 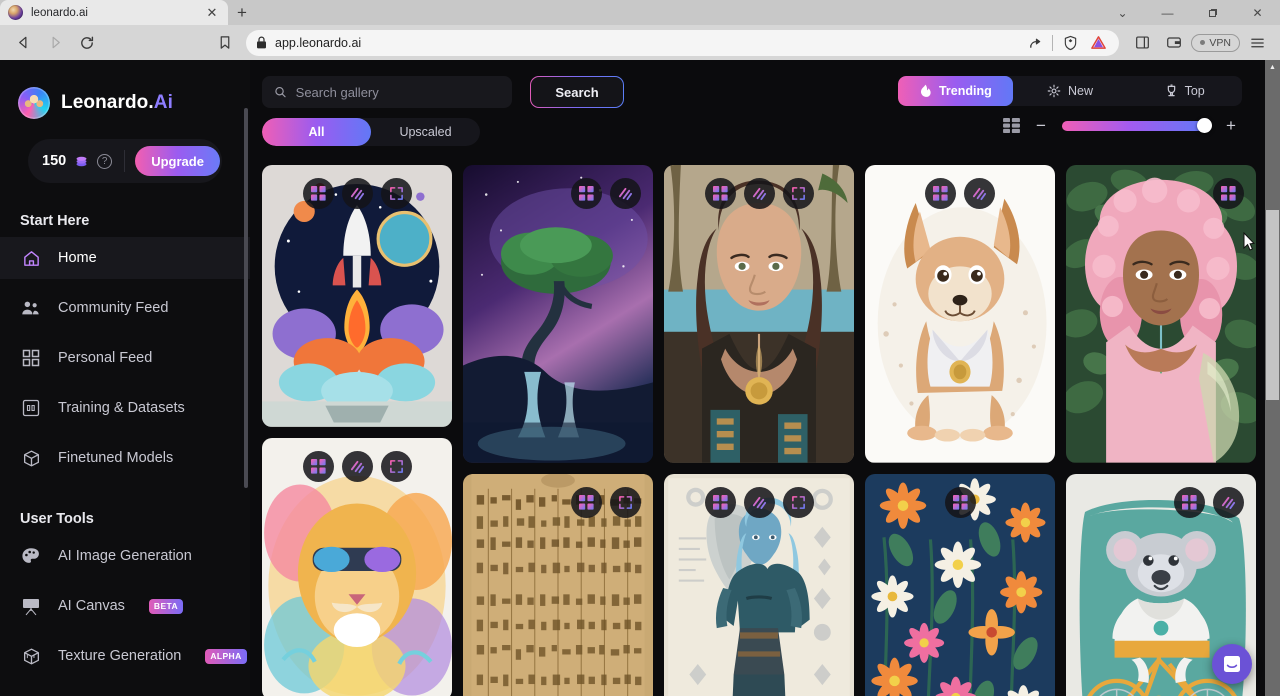 What do you see at coordinates (1231, 125) in the screenshot?
I see `zoom-in-button: +` at bounding box center [1231, 125].